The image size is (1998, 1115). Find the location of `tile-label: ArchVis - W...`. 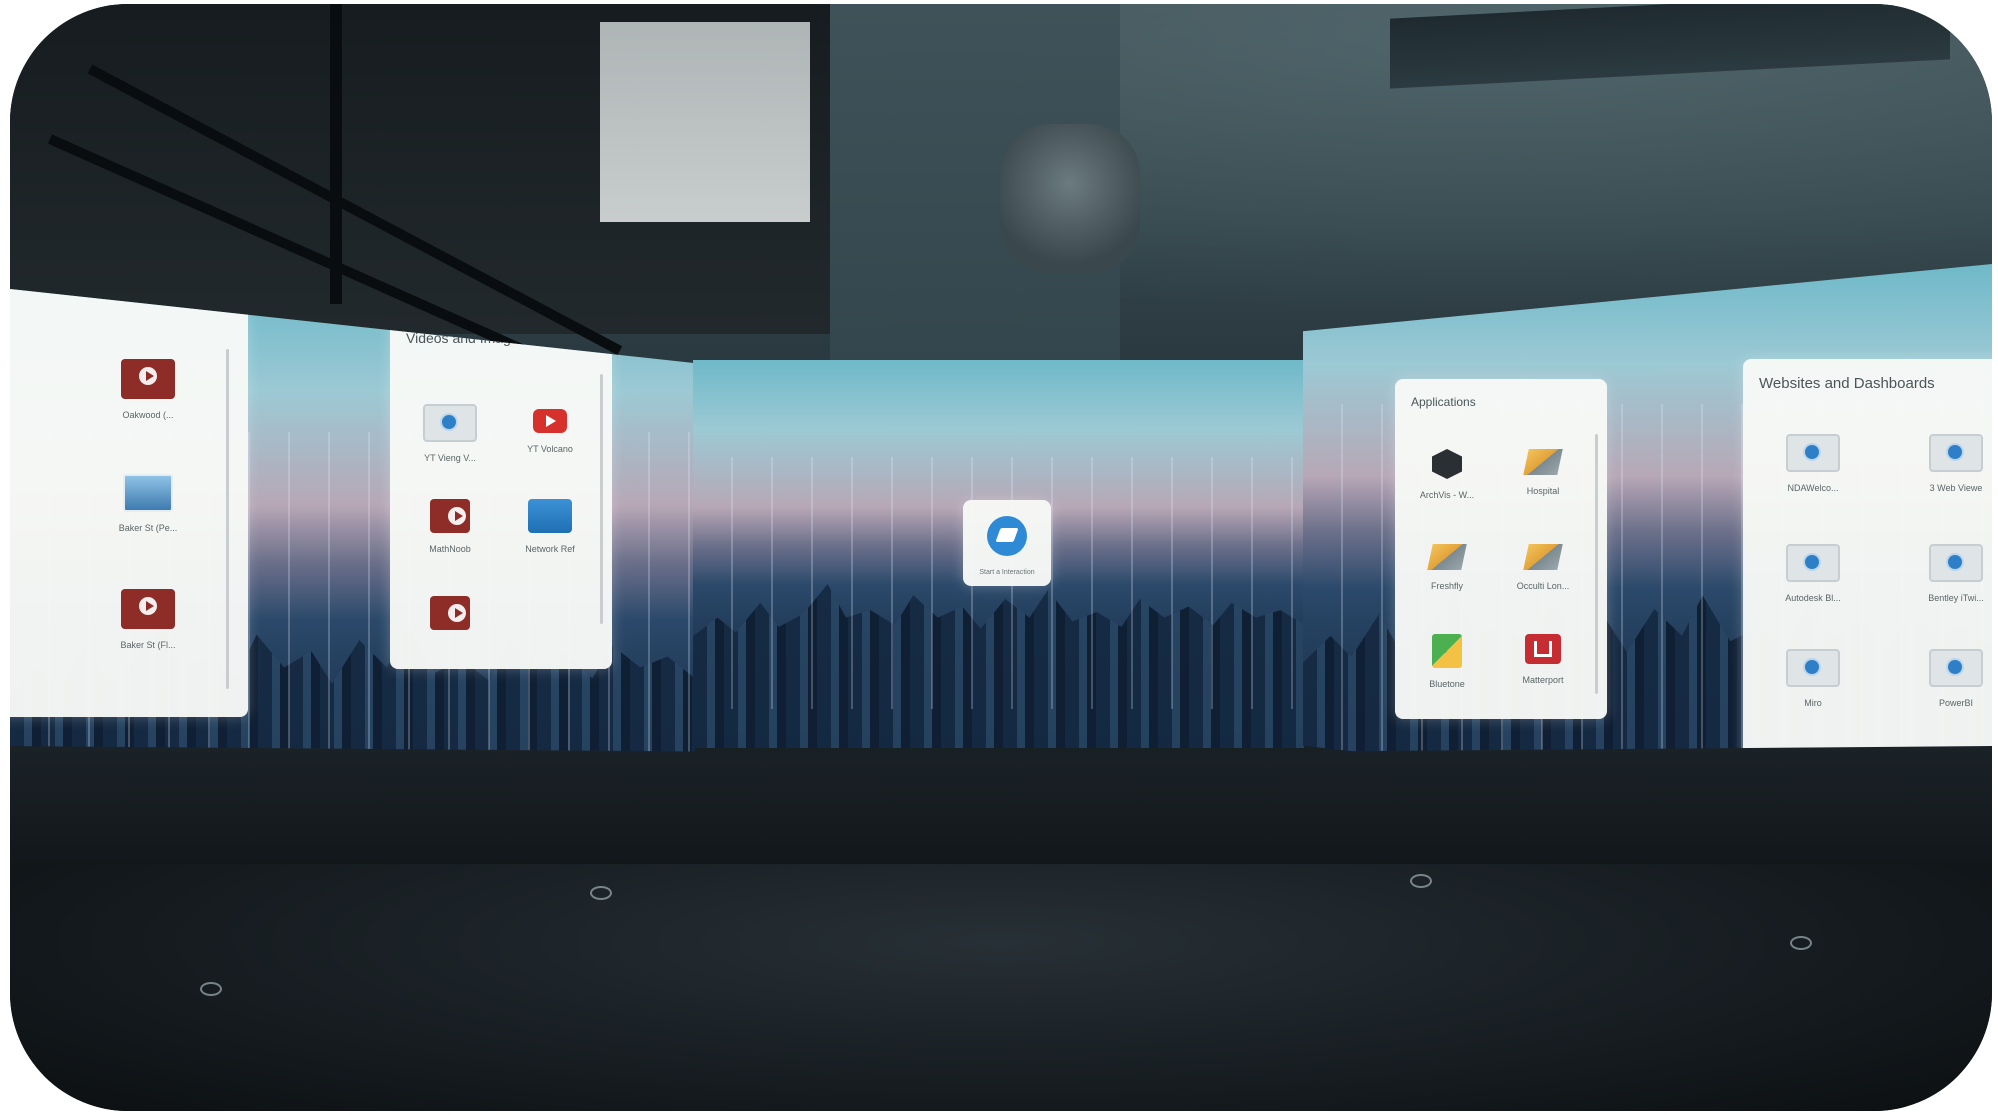

tile-label: ArchVis - W... is located at coordinates (1447, 495).